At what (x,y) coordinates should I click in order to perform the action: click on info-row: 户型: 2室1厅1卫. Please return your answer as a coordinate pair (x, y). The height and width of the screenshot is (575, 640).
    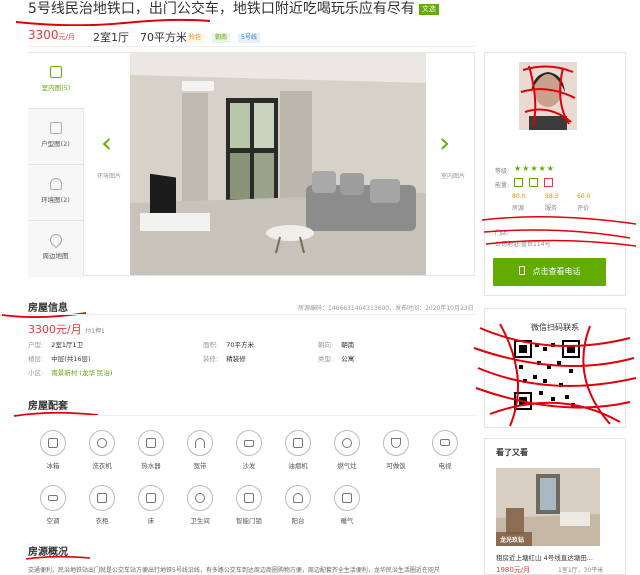
    Looking at the image, I should click on (55, 344).